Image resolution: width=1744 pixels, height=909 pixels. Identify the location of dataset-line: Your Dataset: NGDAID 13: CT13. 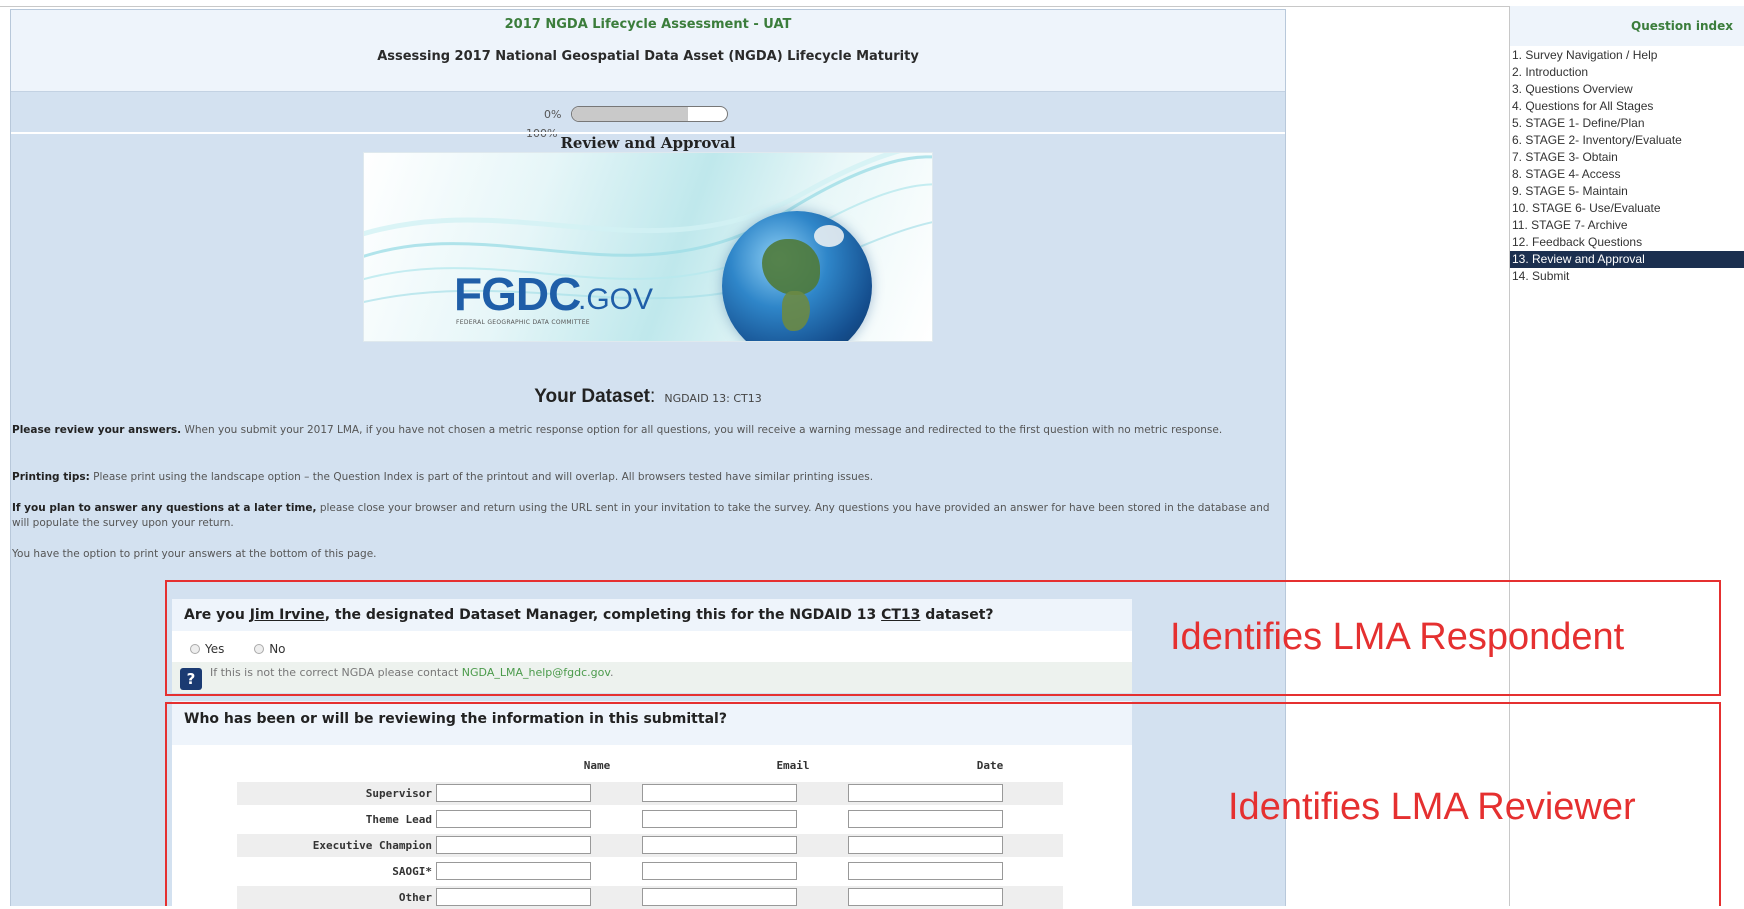
(648, 397).